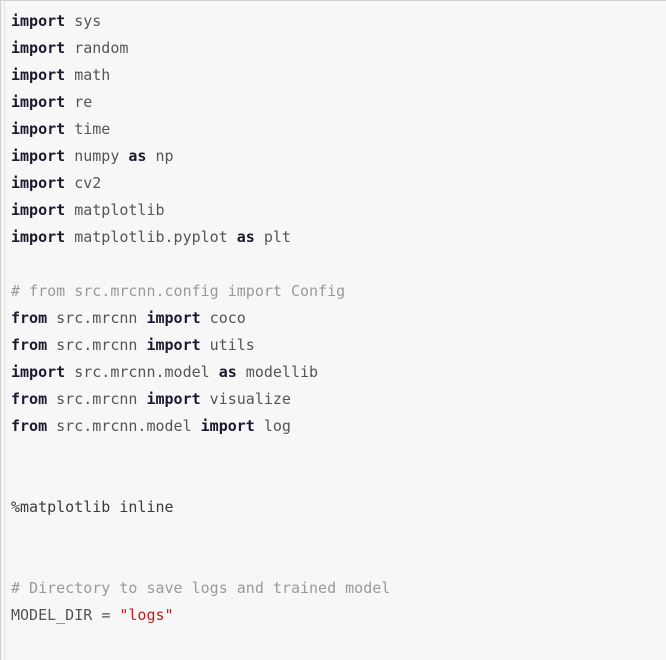 The width and height of the screenshot is (666, 660). Describe the element at coordinates (338, 615) in the screenshot. I see `code-line: MODEL_DIR = "logs"` at that location.